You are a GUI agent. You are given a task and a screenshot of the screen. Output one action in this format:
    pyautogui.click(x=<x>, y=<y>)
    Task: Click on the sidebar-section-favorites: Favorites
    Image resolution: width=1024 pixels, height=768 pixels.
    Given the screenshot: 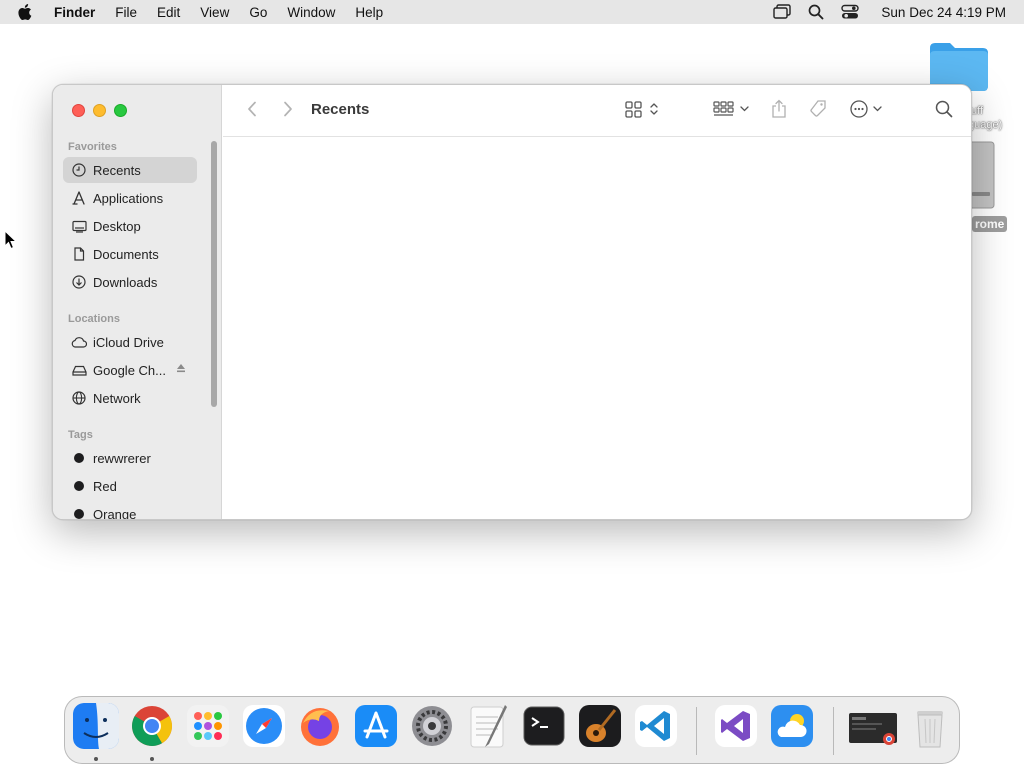 What is the action you would take?
    pyautogui.click(x=92, y=147)
    